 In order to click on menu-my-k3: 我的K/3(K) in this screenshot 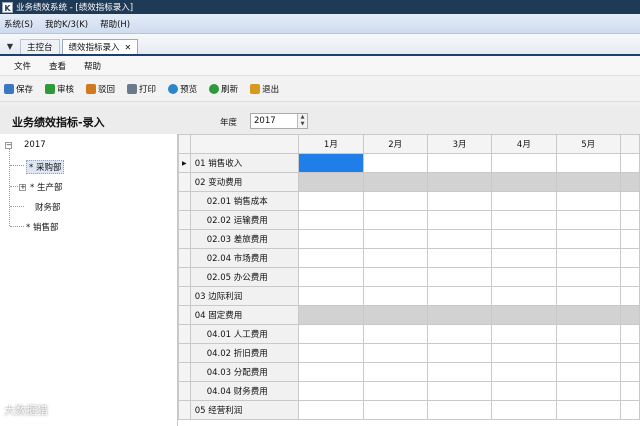, I will do `click(66, 24)`.